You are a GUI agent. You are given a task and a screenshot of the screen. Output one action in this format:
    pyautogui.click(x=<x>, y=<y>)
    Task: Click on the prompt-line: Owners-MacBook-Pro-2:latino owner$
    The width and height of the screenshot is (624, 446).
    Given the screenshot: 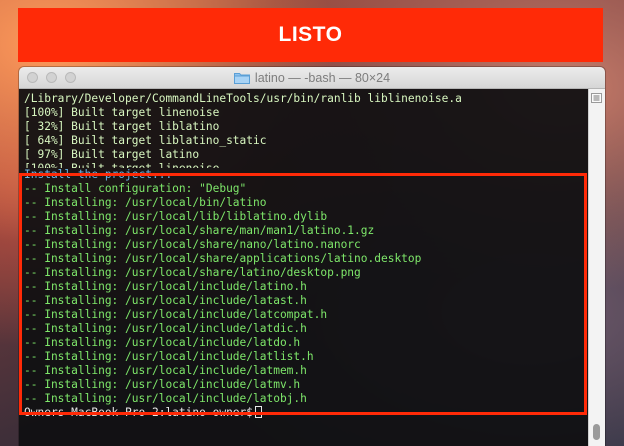 What is the action you would take?
    pyautogui.click(x=243, y=413)
    